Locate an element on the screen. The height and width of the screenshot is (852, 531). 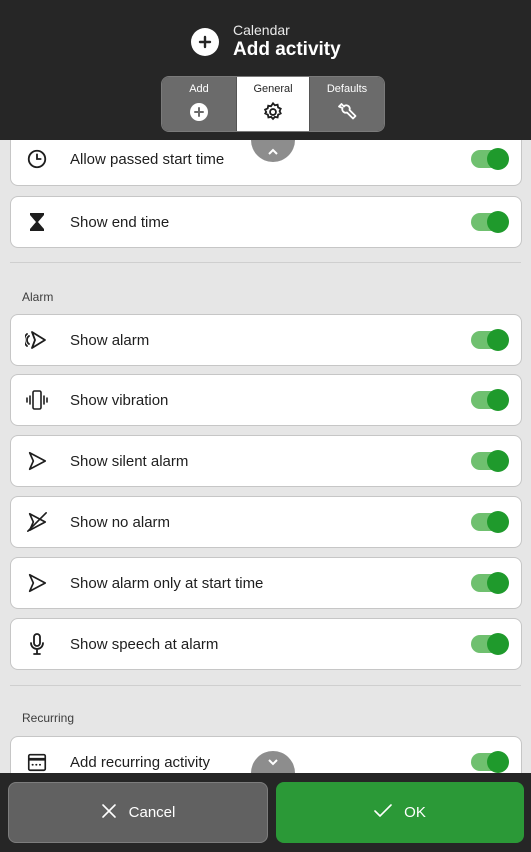
section-heading-recurring: Recurring is located at coordinates (48, 718).